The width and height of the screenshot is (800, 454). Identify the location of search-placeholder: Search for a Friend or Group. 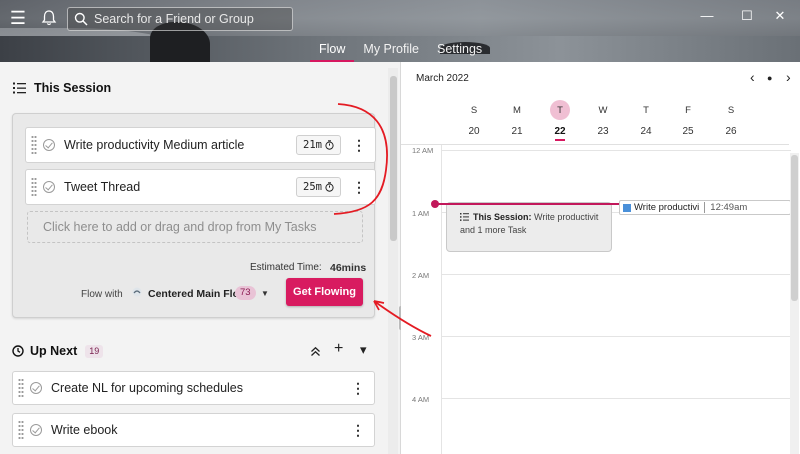
(174, 19).